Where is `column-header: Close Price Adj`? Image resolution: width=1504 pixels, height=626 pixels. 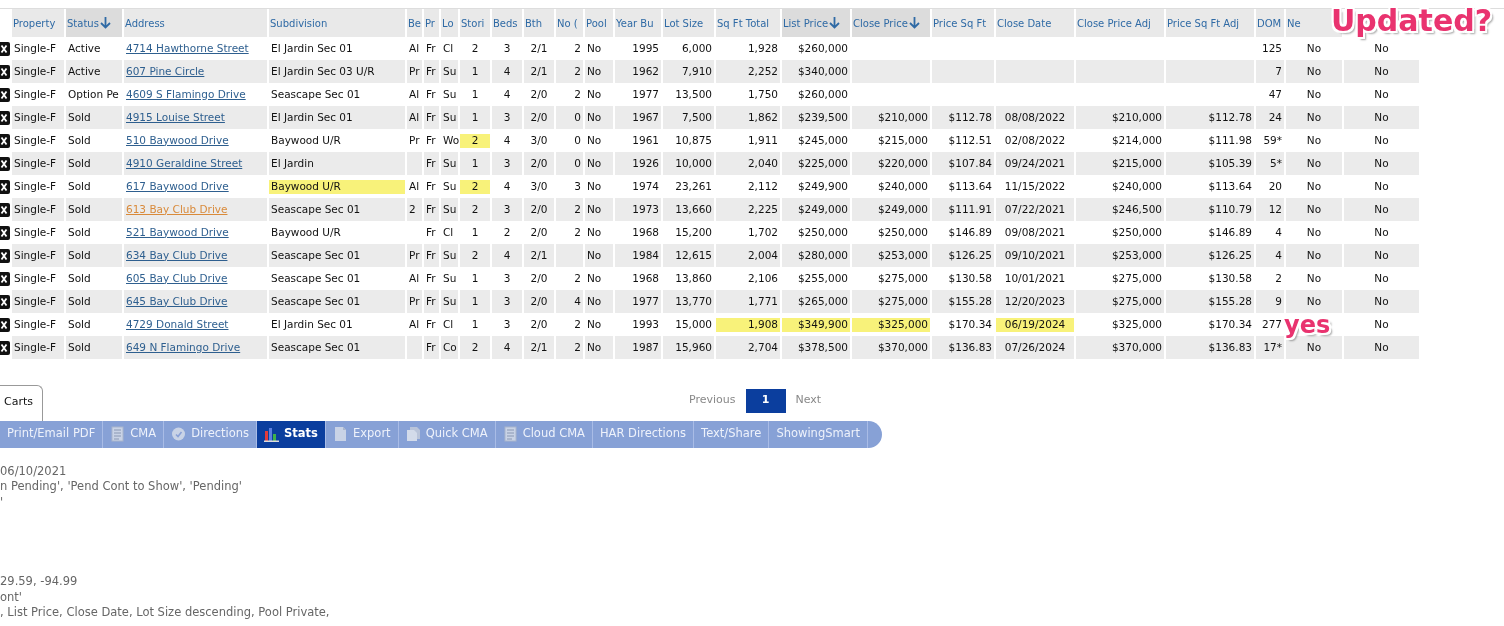
column-header: Close Price Adj is located at coordinates (1120, 23).